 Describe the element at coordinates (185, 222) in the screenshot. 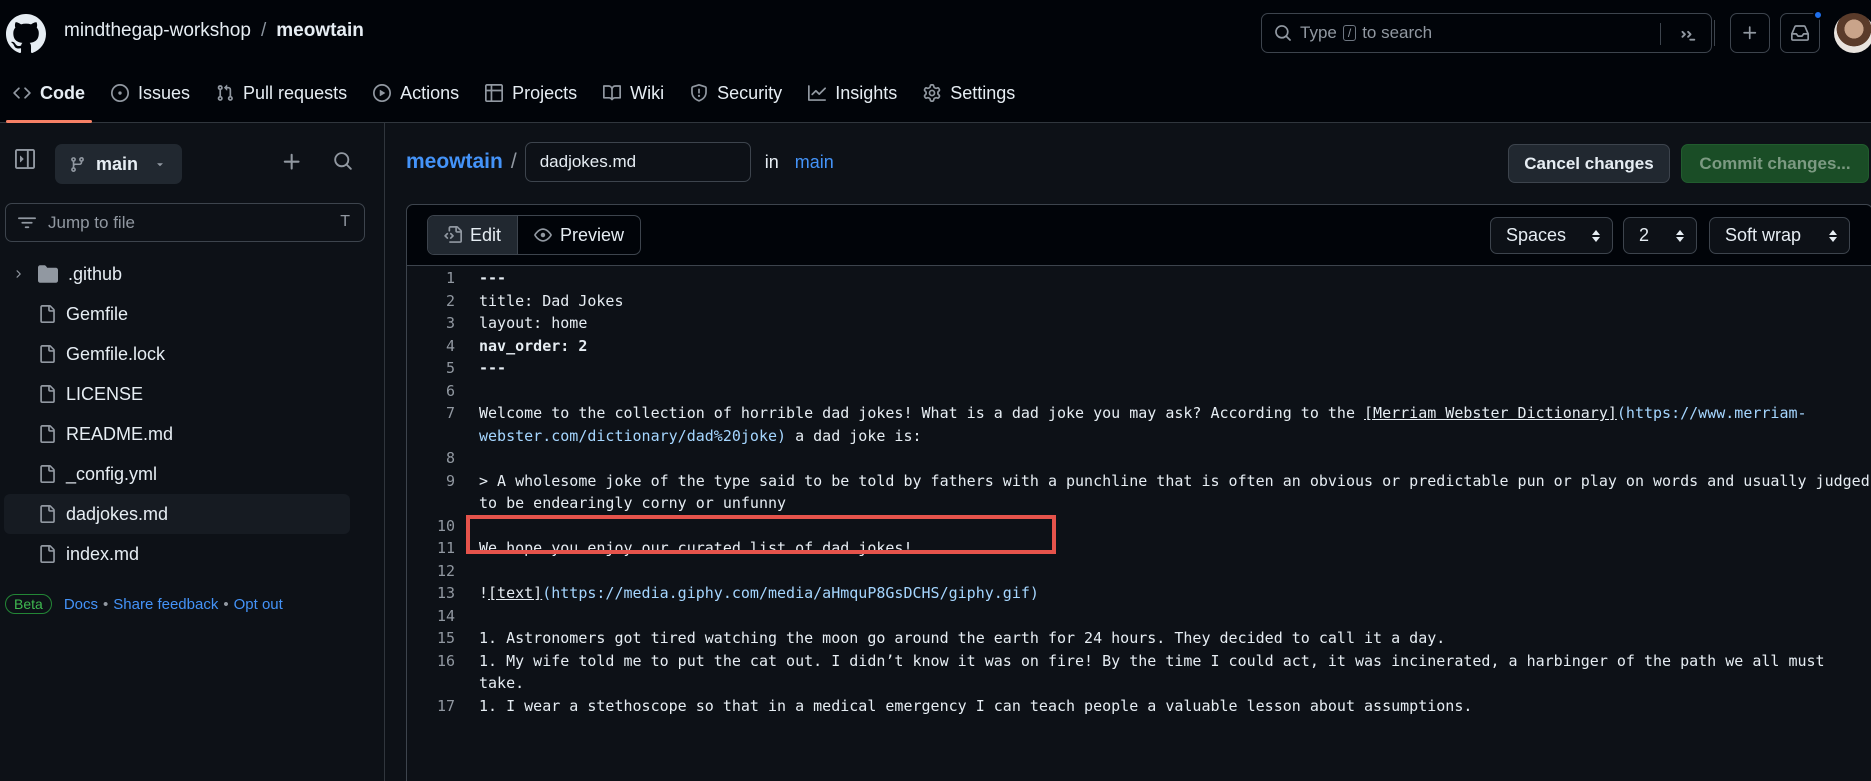

I see `jump-to-file-input: Jump to file T` at that location.